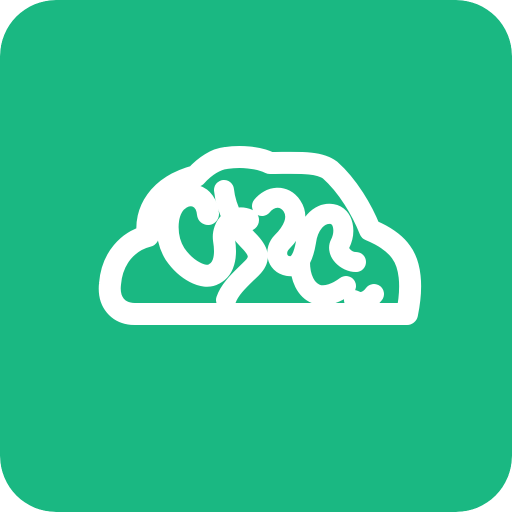 The height and width of the screenshot is (512, 512). Describe the element at coordinates (364, 298) in the screenshot. I see `brain-fold-right` at that location.